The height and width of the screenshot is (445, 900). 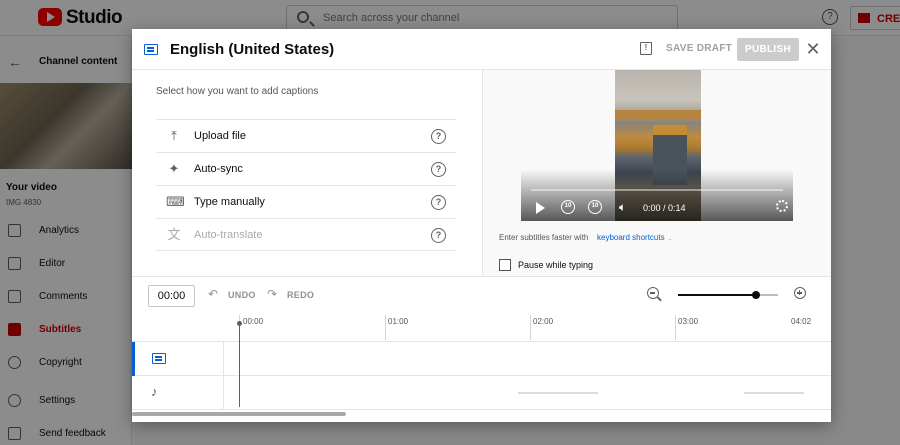 What do you see at coordinates (646, 48) in the screenshot?
I see `feedback-flag-icon: !` at bounding box center [646, 48].